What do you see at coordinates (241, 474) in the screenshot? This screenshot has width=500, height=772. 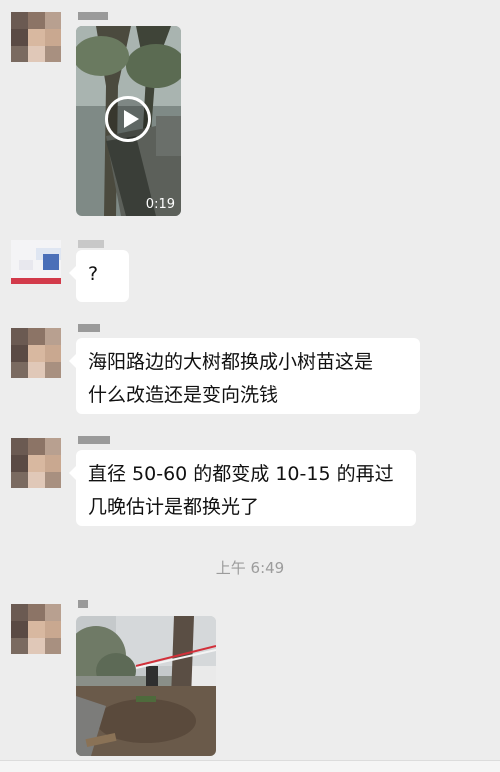 I see `message-text-line: 直径 50-60 的都变成 10-15 的再过` at bounding box center [241, 474].